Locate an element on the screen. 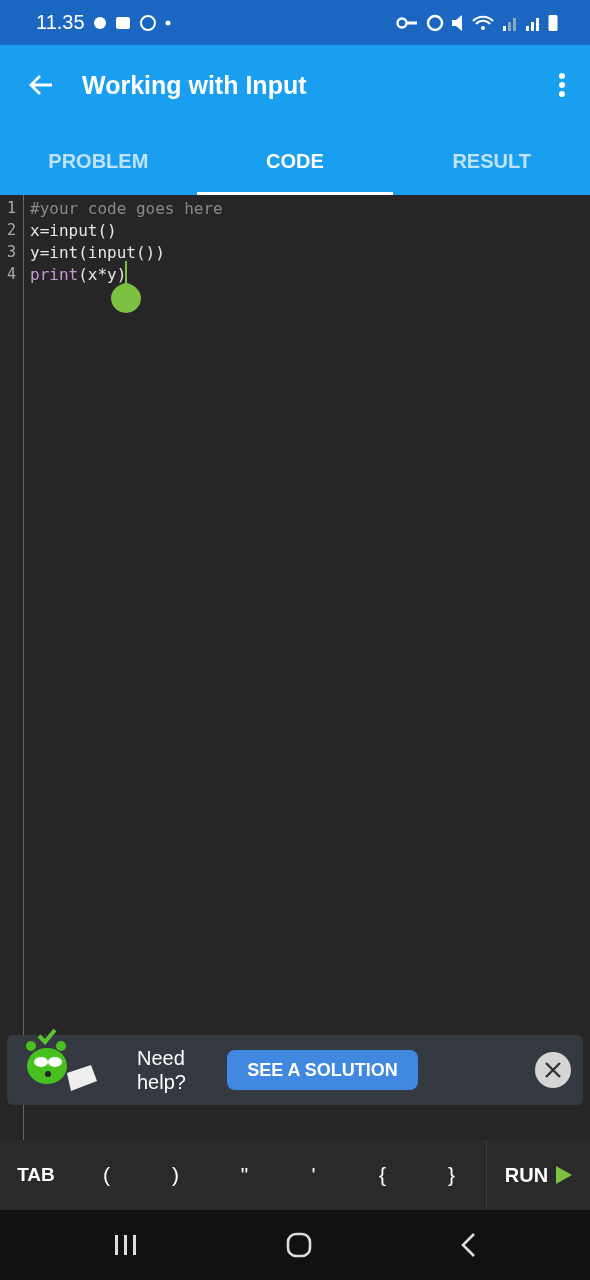  symbol-key: ' is located at coordinates (313, 1175).